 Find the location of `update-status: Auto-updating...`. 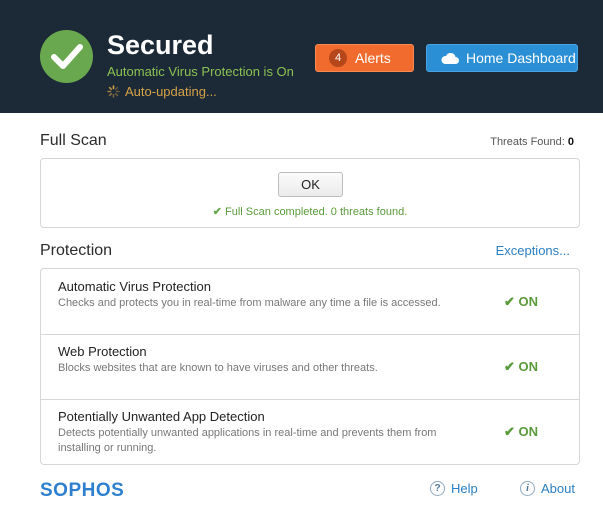

update-status: Auto-updating... is located at coordinates (162, 91).